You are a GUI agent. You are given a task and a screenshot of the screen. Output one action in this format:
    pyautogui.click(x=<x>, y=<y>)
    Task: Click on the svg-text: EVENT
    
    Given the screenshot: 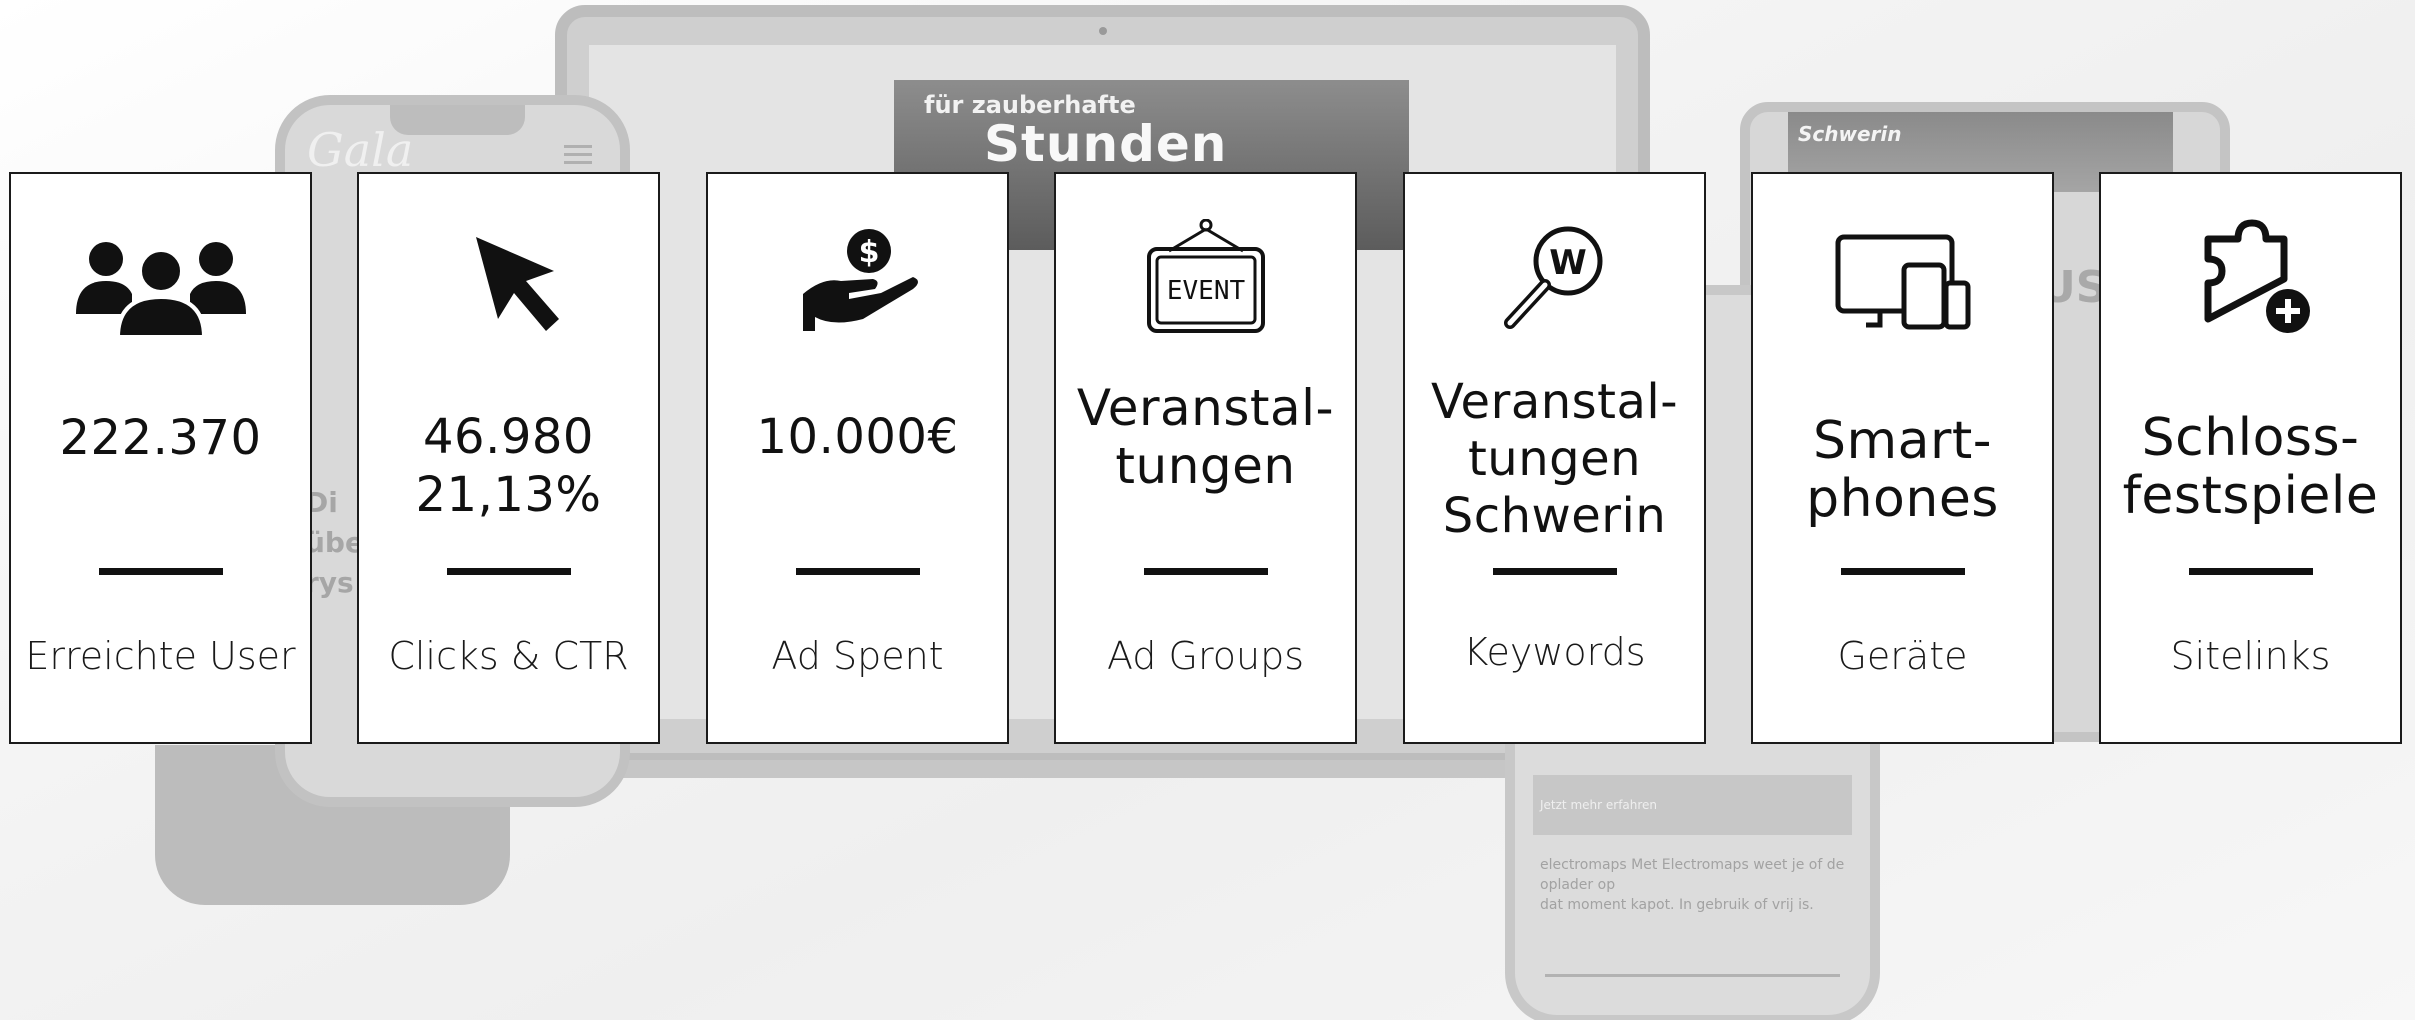 What is the action you would take?
    pyautogui.click(x=1205, y=291)
    